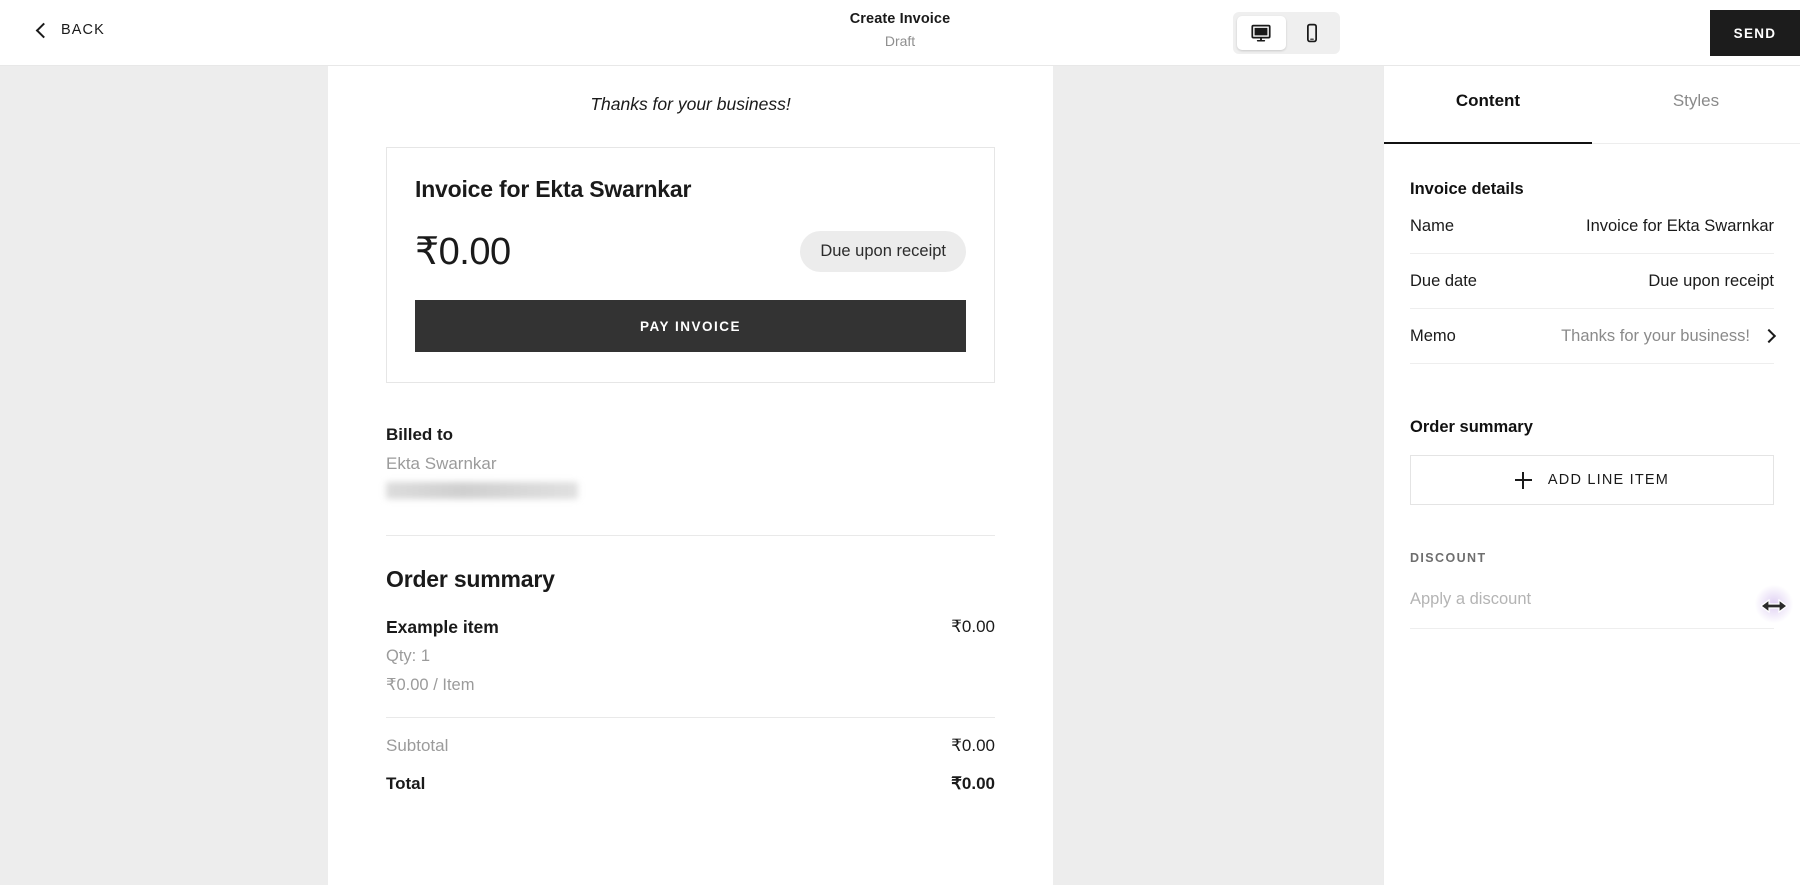  What do you see at coordinates (1769, 336) in the screenshot?
I see `chevron-right-icon` at bounding box center [1769, 336].